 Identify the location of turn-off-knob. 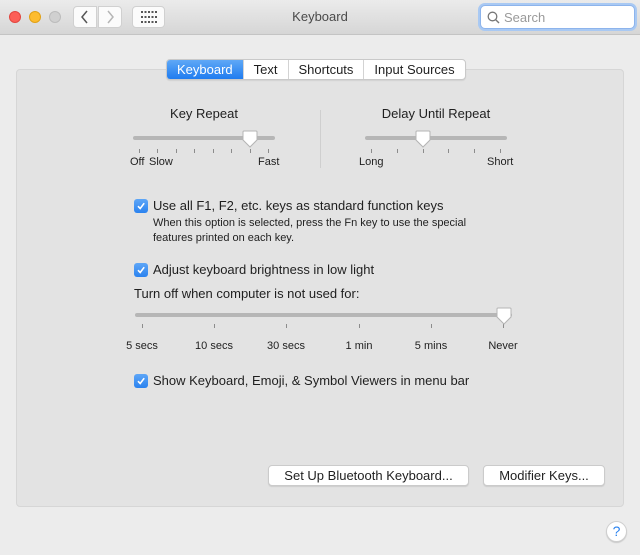
(504, 316).